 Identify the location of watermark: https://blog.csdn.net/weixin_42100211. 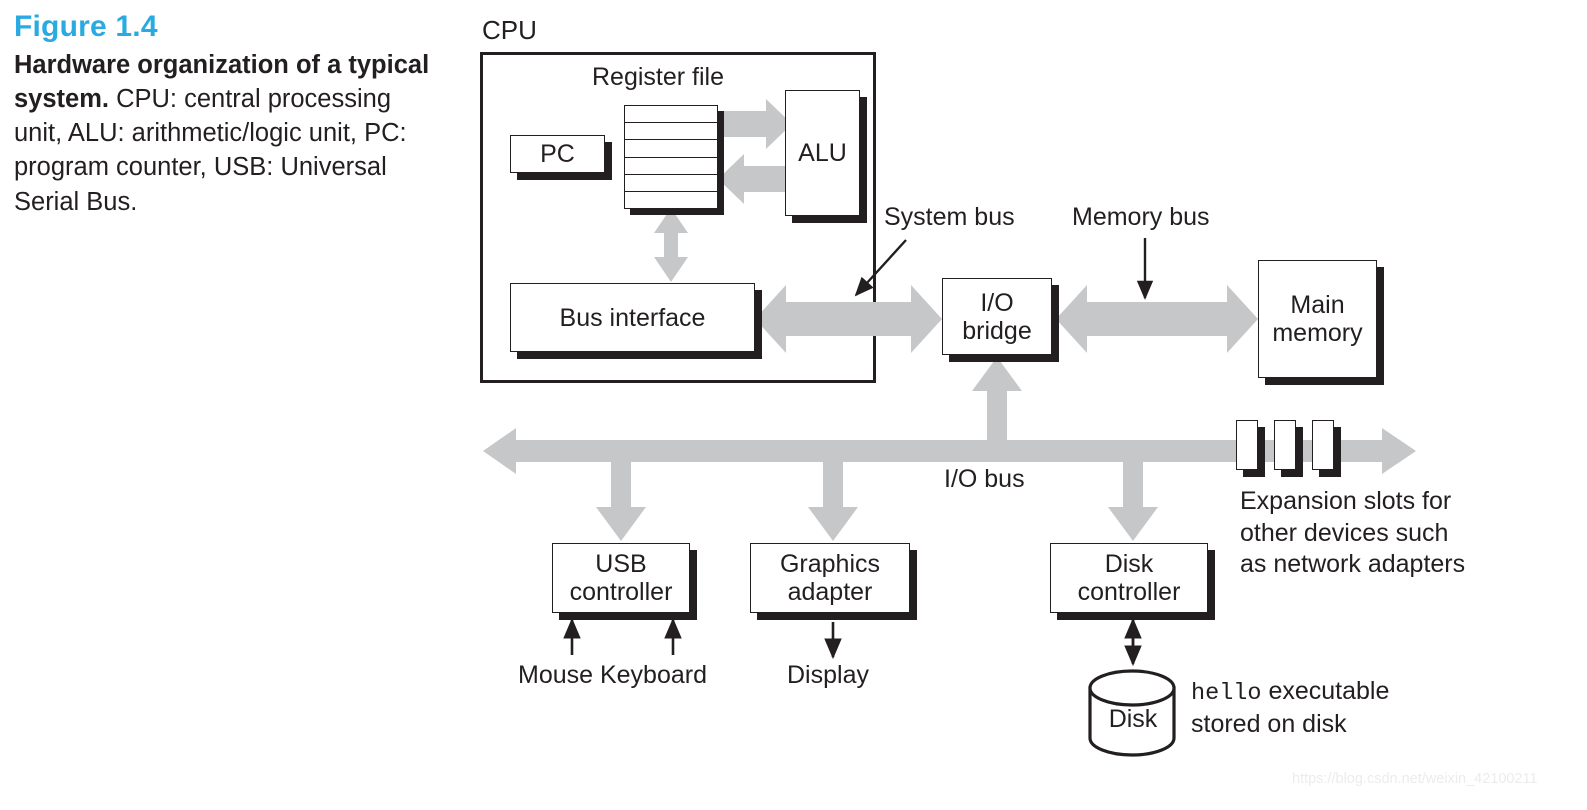
(1415, 779).